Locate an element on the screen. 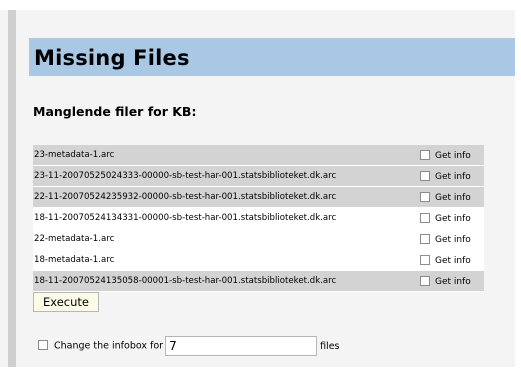 The image size is (521, 380). file-name: 22-metadata-1.arc is located at coordinates (224, 239).